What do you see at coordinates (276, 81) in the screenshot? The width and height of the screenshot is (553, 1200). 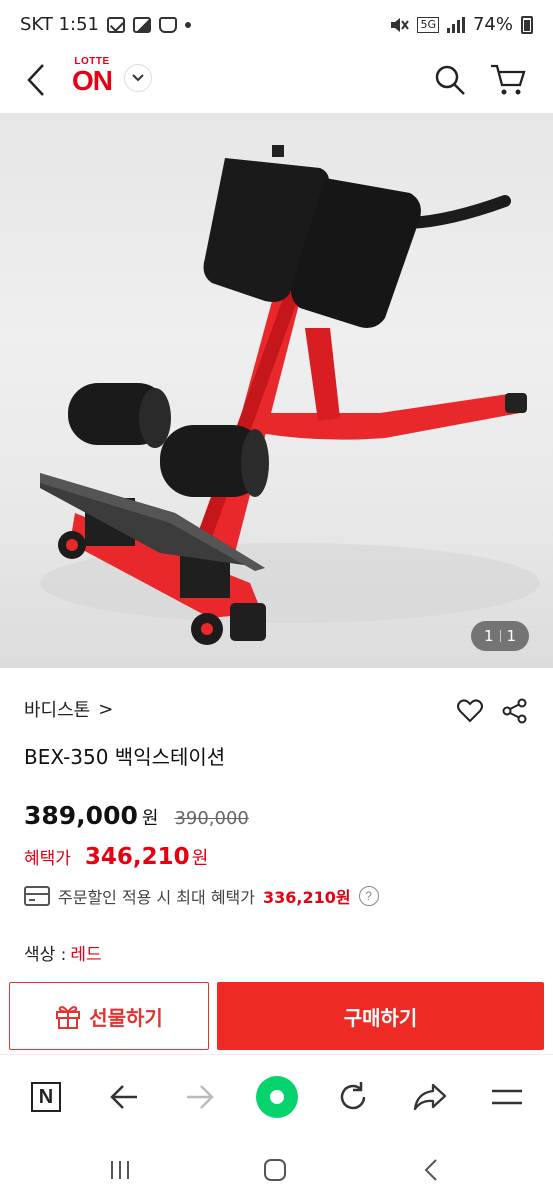 I see `app-header: LOTTE ON` at bounding box center [276, 81].